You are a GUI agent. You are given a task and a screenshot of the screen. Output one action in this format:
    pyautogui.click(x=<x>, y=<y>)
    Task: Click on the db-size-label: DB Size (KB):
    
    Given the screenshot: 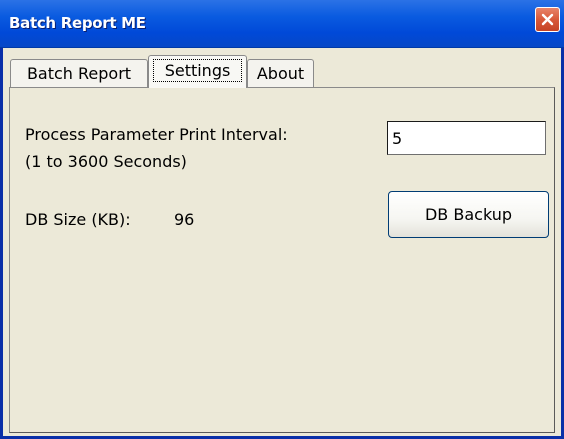 What is the action you would take?
    pyautogui.click(x=78, y=219)
    